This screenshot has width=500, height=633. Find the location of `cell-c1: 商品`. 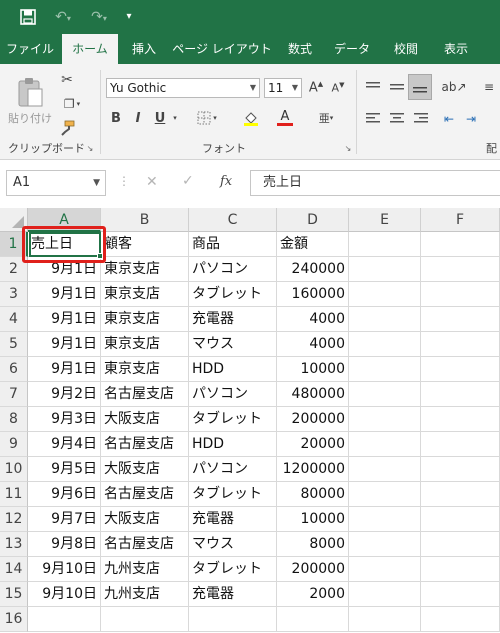

cell-c1: 商品 is located at coordinates (233, 244).